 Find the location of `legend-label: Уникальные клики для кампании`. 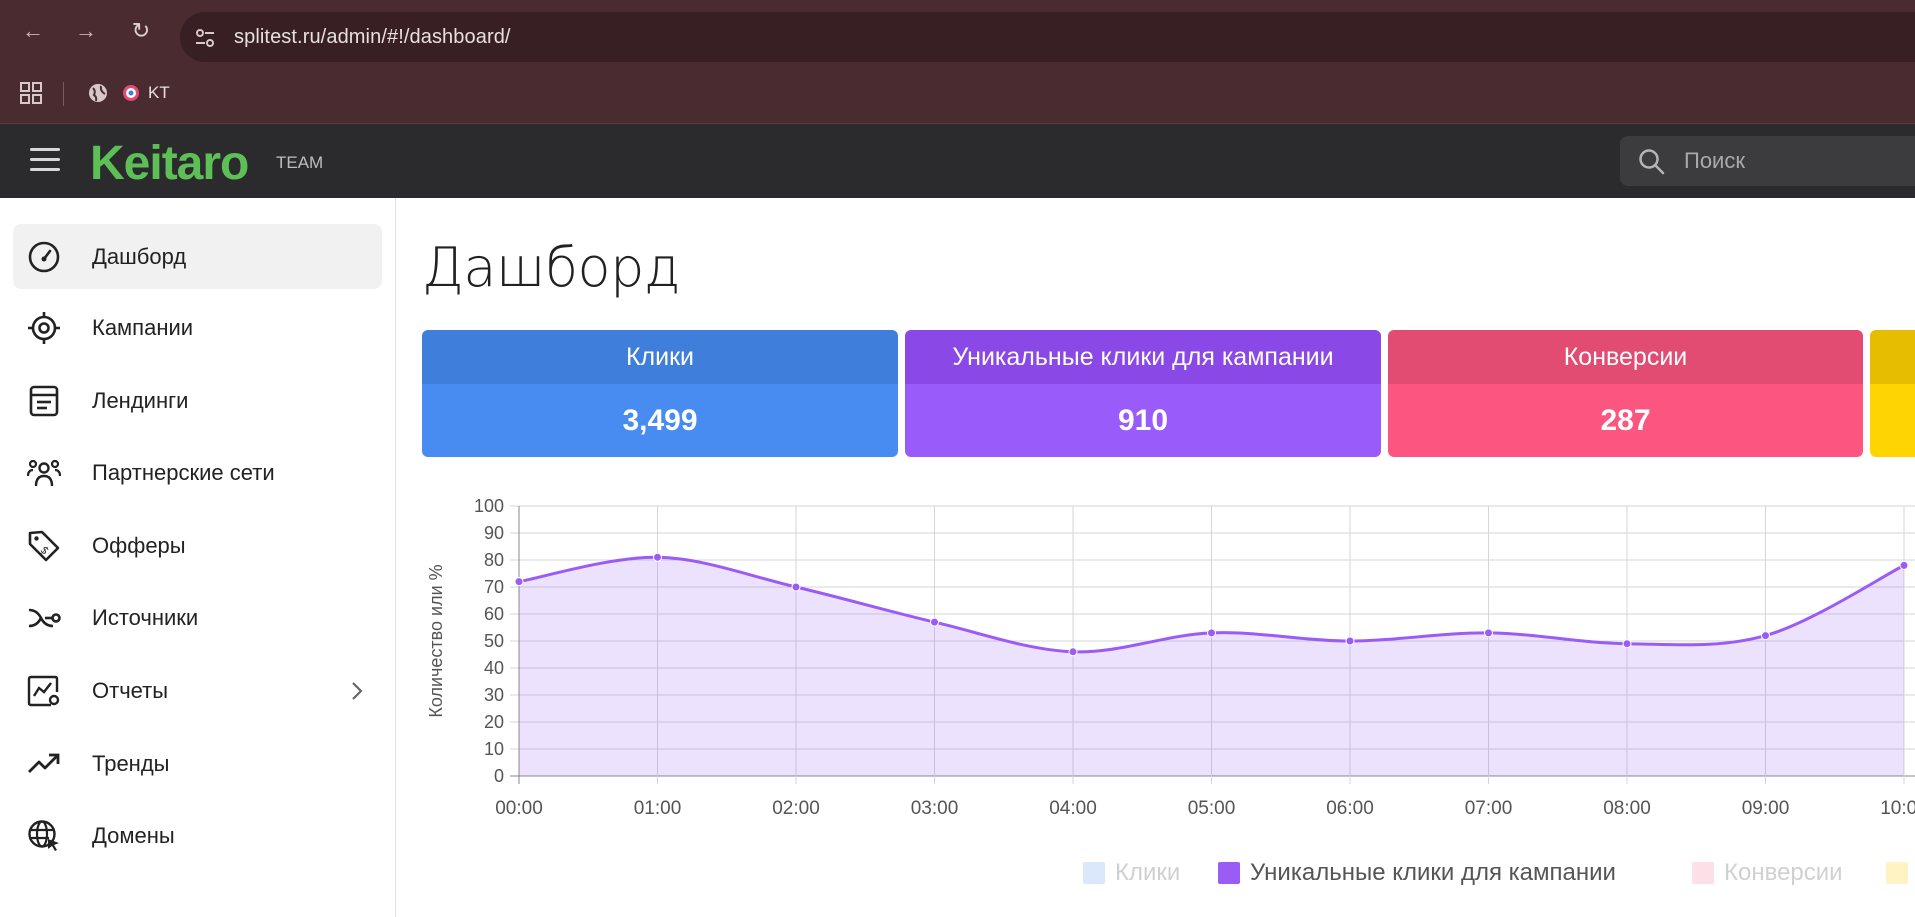

legend-label: Уникальные клики для кампании is located at coordinates (1433, 872).